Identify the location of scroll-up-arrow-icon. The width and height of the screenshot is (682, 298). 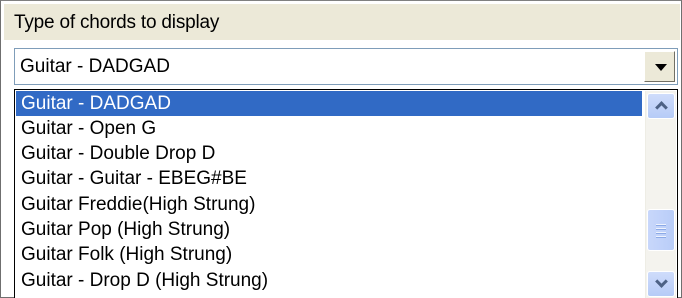
(661, 107).